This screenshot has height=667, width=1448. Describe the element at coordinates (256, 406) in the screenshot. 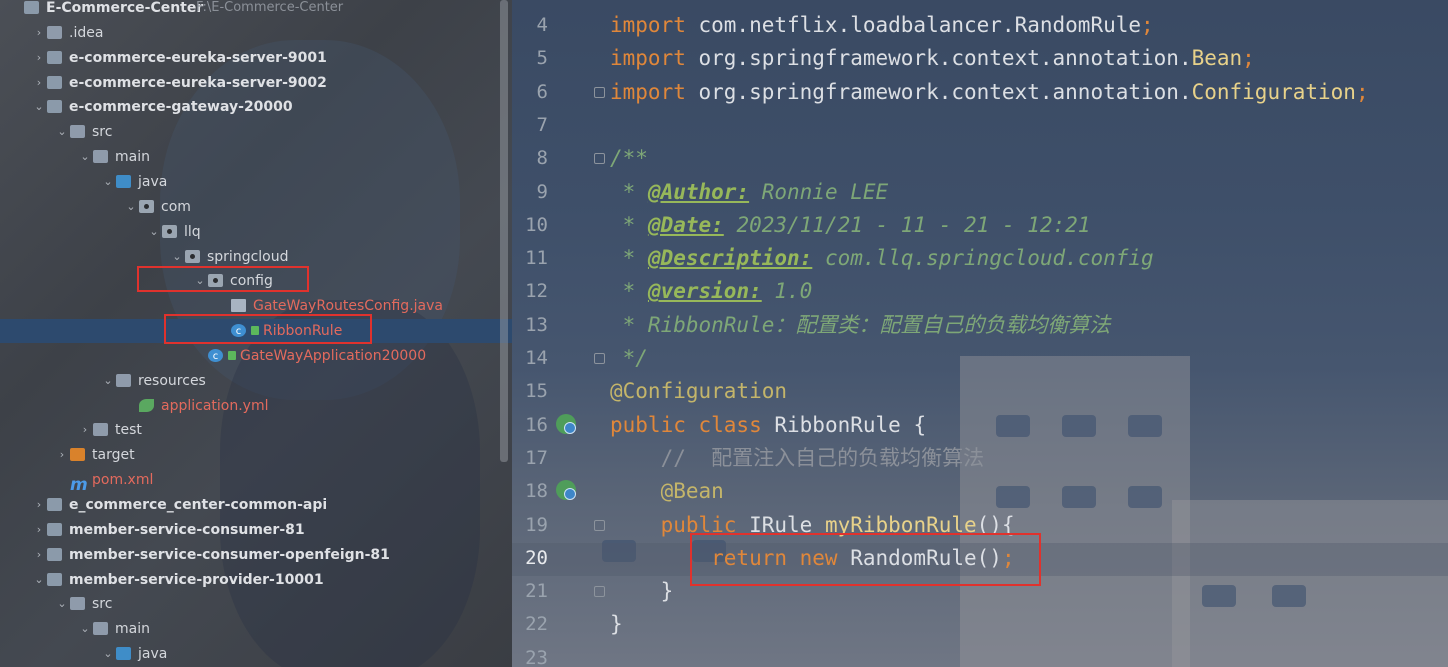

I see `tree-item: application.yml` at that location.